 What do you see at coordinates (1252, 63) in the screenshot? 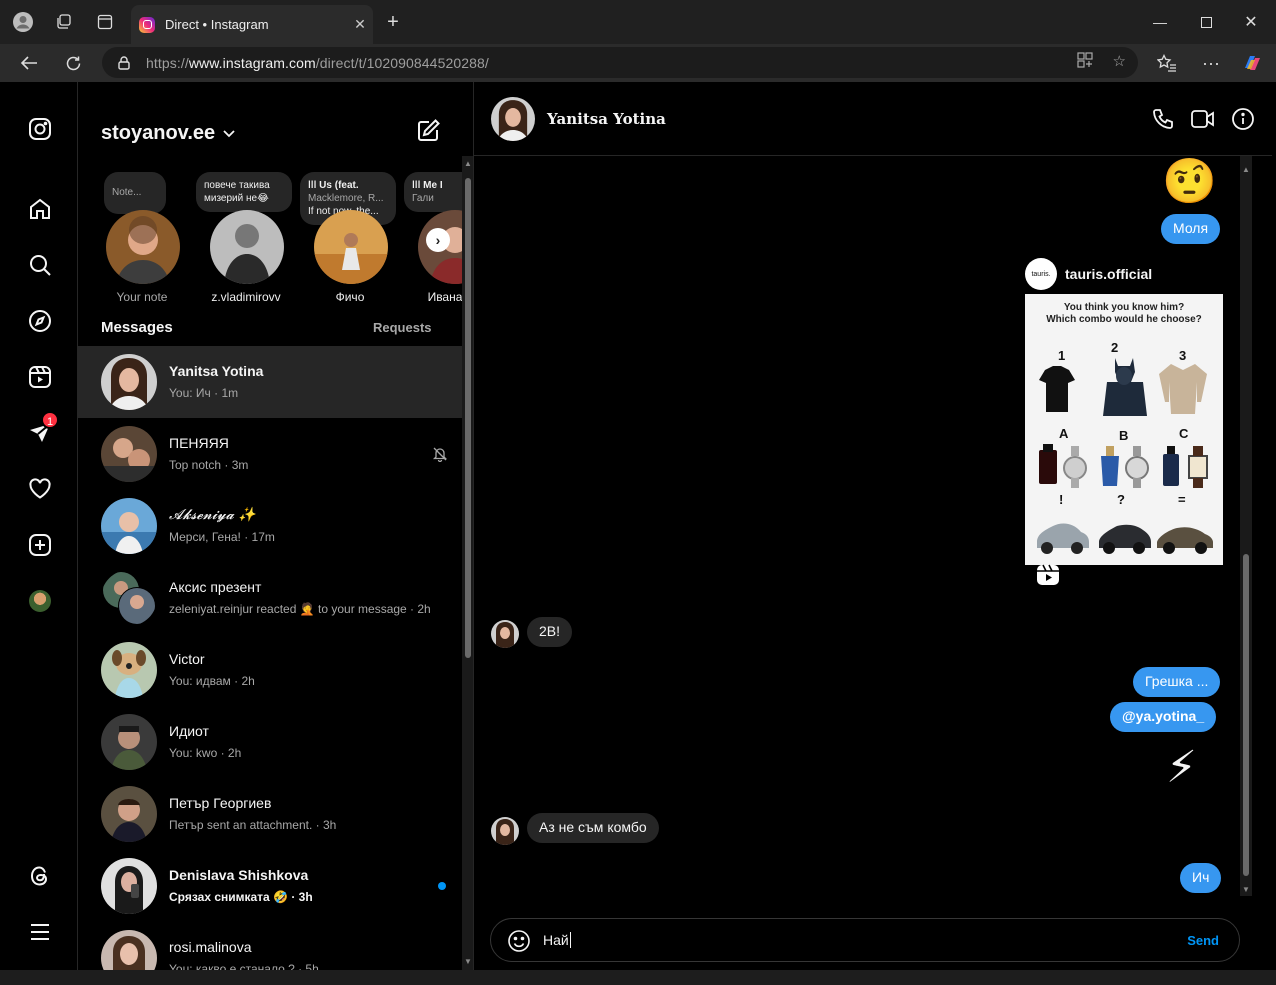
I see `copilot-icon` at bounding box center [1252, 63].